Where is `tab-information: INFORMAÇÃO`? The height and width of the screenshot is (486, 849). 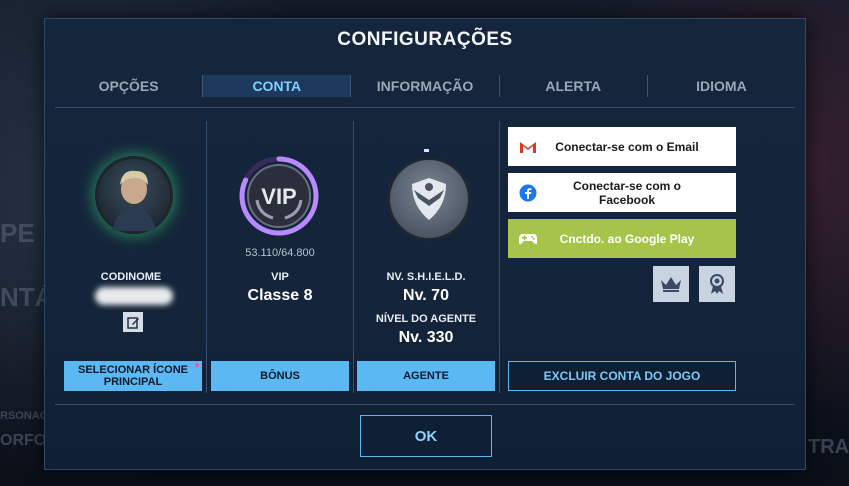 tab-information: INFORMAÇÃO is located at coordinates (424, 86).